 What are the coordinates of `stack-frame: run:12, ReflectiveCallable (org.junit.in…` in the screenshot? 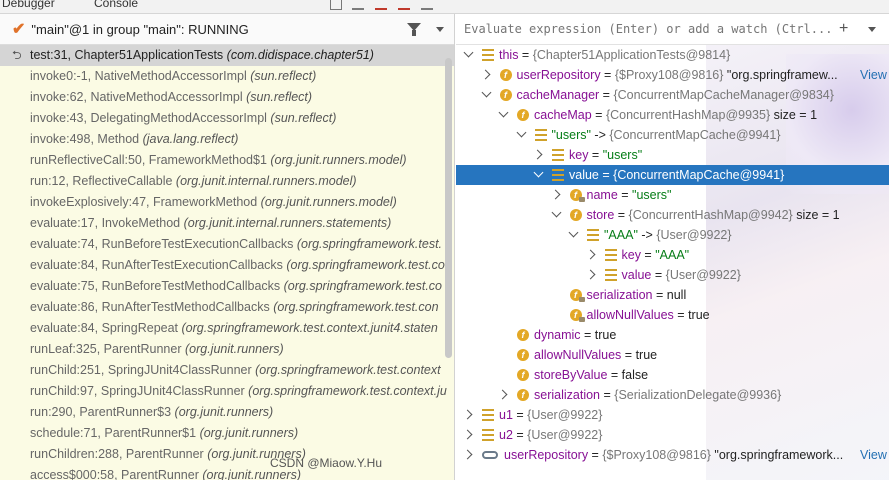 It's located at (227, 181).